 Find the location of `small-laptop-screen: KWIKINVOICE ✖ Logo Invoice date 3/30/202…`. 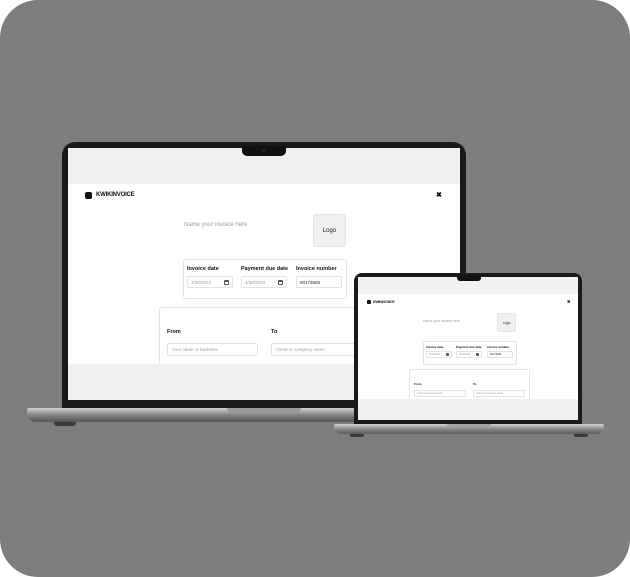

small-laptop-screen: KWIKINVOICE ✖ Logo Invoice date 3/30/202… is located at coordinates (468, 348).